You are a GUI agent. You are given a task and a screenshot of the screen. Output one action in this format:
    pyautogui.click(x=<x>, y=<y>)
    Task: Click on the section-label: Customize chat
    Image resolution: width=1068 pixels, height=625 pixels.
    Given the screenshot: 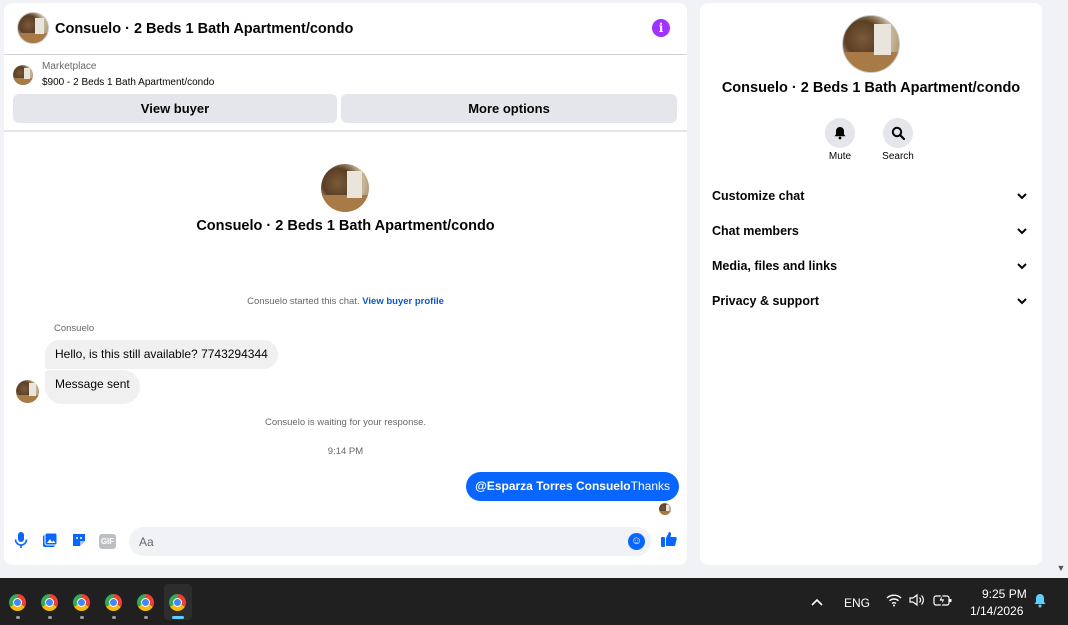 What is the action you would take?
    pyautogui.click(x=758, y=196)
    